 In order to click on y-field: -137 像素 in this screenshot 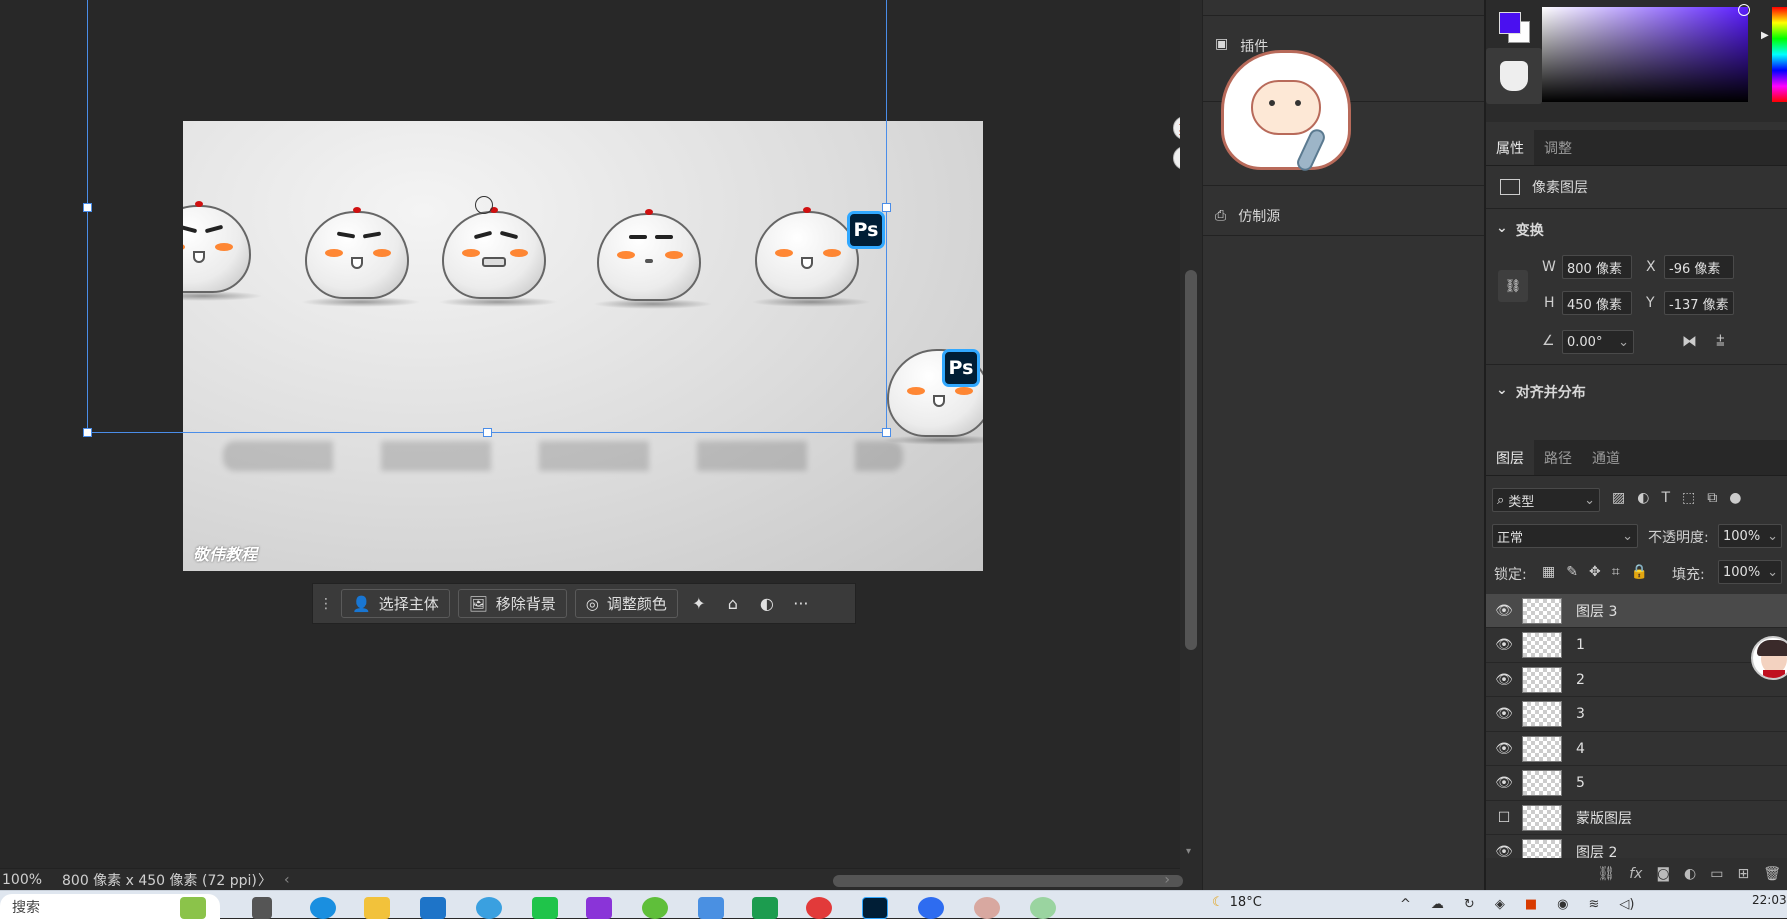, I will do `click(1699, 303)`.